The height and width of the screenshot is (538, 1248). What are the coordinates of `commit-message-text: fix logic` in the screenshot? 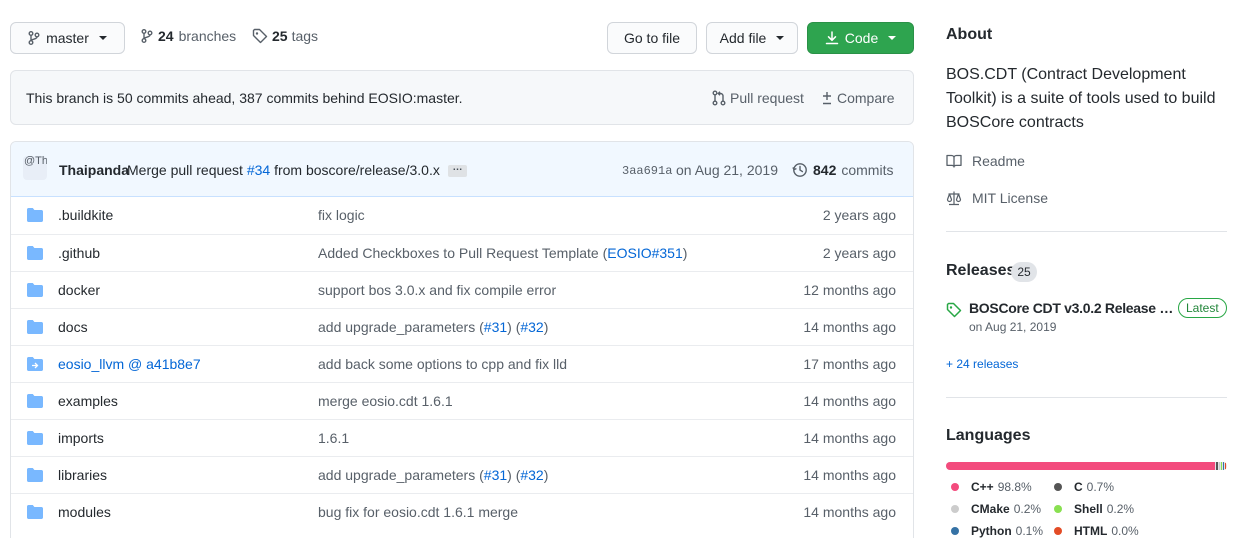 It's located at (341, 215).